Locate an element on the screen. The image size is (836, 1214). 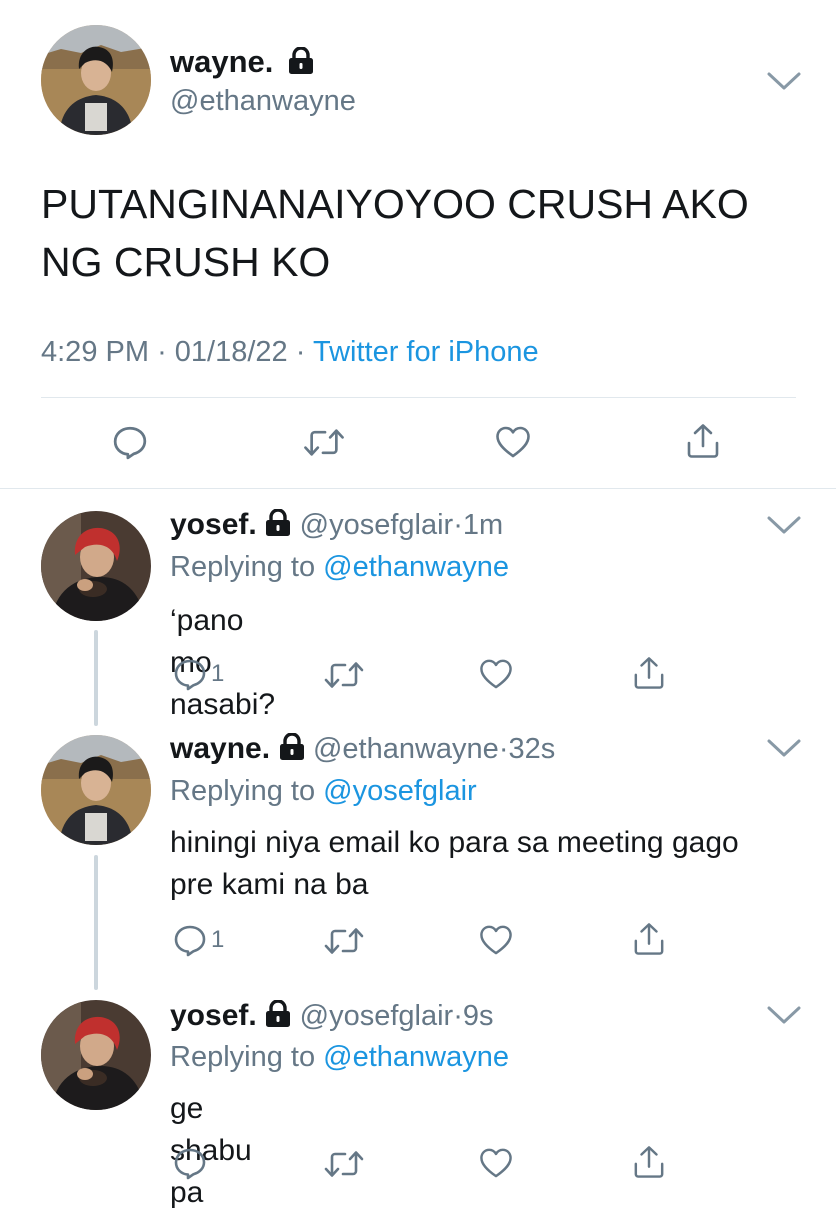
reply-author-handle: @ethanwayne is located at coordinates (406, 749).